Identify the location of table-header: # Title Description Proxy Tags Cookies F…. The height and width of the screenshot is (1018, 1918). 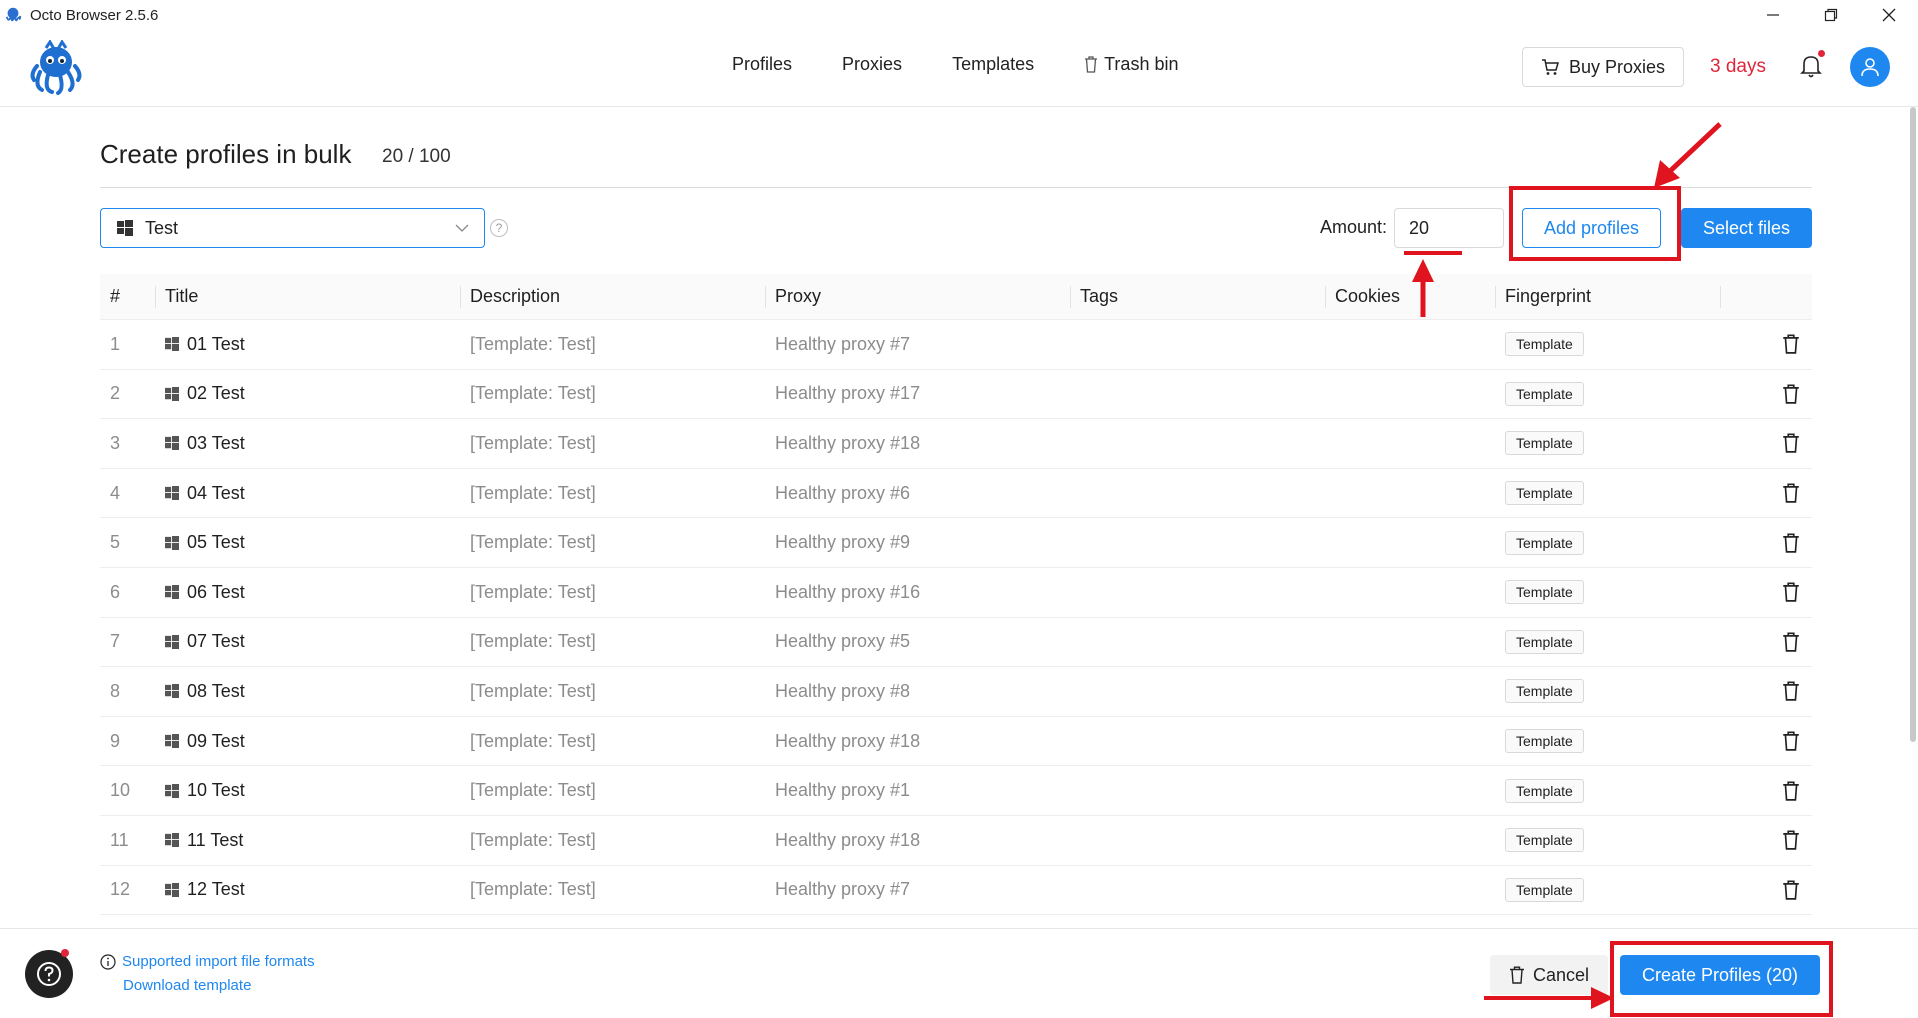
(956, 297).